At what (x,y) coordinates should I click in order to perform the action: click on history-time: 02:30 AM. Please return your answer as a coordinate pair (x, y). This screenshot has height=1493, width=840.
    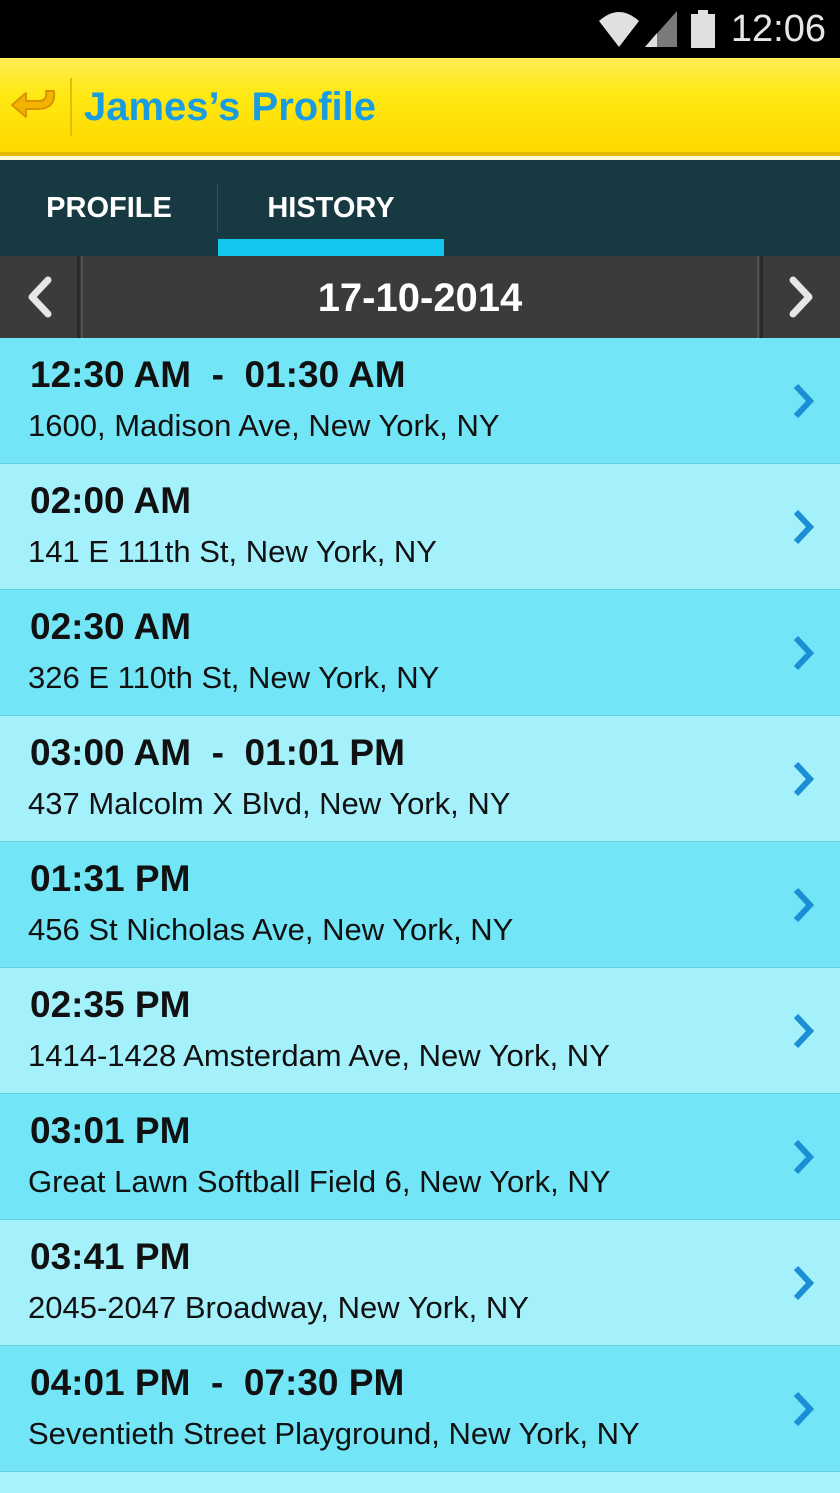
    Looking at the image, I should click on (111, 626).